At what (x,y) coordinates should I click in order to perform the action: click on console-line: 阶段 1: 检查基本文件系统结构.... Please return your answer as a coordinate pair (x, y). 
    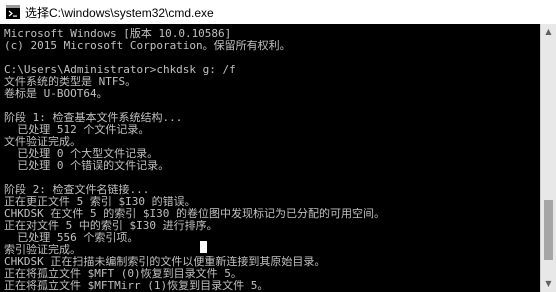
    Looking at the image, I should click on (93, 118).